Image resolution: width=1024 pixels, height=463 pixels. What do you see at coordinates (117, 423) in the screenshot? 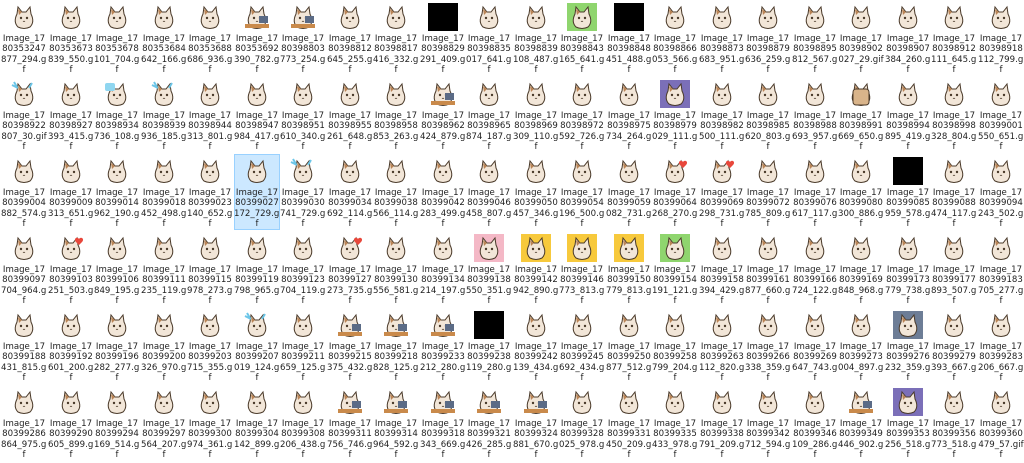
I see `file-item: Image_17 80399294 169_514.gi f` at bounding box center [117, 423].